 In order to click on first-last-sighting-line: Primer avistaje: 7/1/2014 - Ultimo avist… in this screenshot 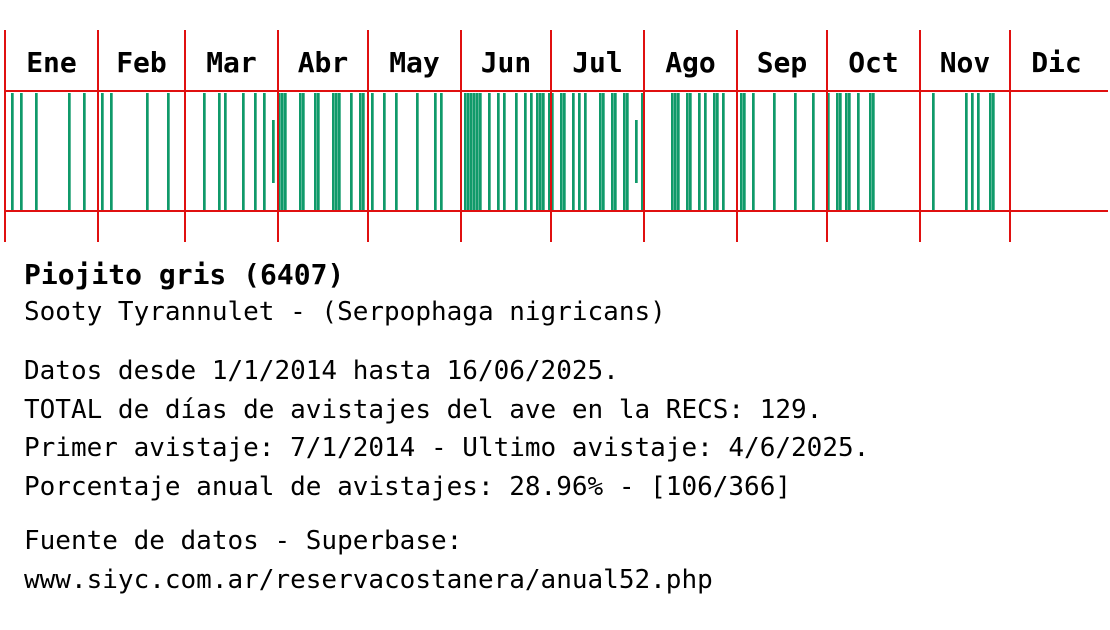, I will do `click(447, 448)`.